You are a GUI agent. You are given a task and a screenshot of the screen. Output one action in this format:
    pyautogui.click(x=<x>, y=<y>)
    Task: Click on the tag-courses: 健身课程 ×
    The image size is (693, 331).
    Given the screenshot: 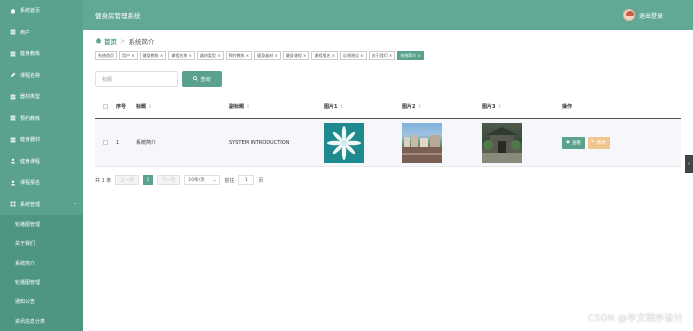 What is the action you would take?
    pyautogui.click(x=296, y=55)
    